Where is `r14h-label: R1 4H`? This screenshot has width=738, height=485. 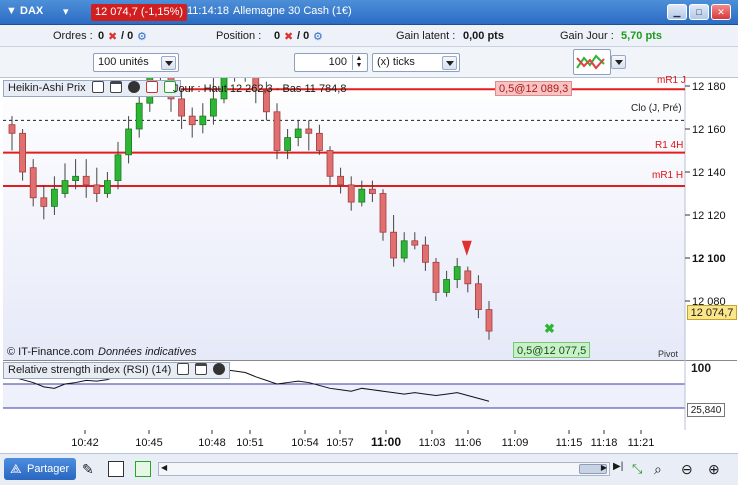
r14h-label: R1 4H is located at coordinates (669, 145).